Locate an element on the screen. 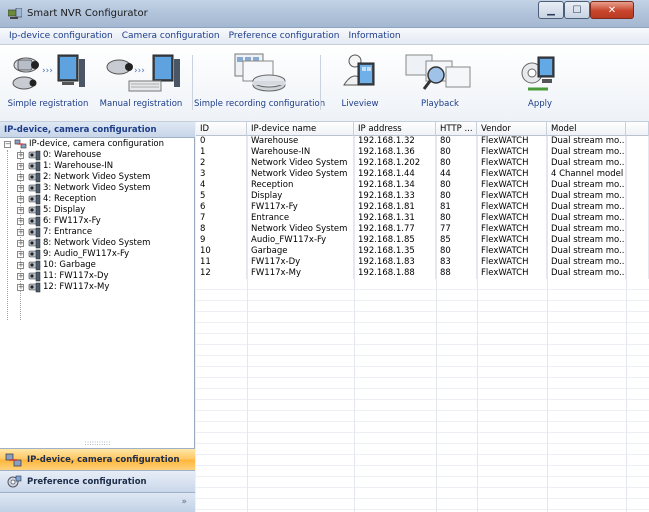 Image resolution: width=649 pixels, height=512 pixels. panel-resize-grip: ::::::::::: is located at coordinates (97, 444).